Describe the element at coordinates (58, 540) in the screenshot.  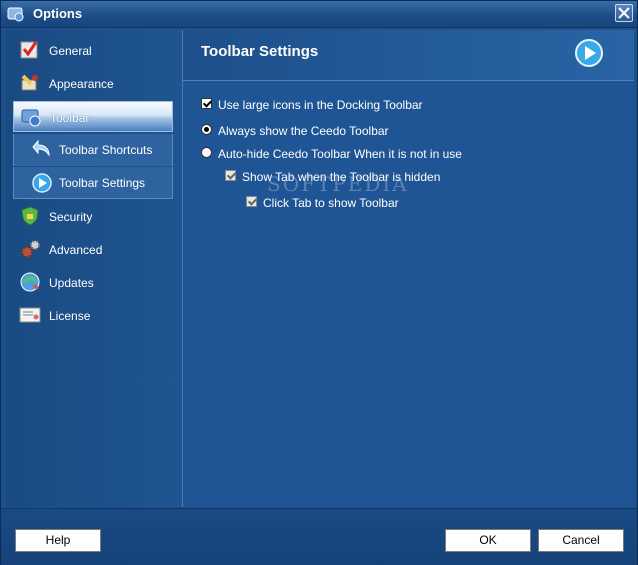
I see `help-button: Help` at that location.